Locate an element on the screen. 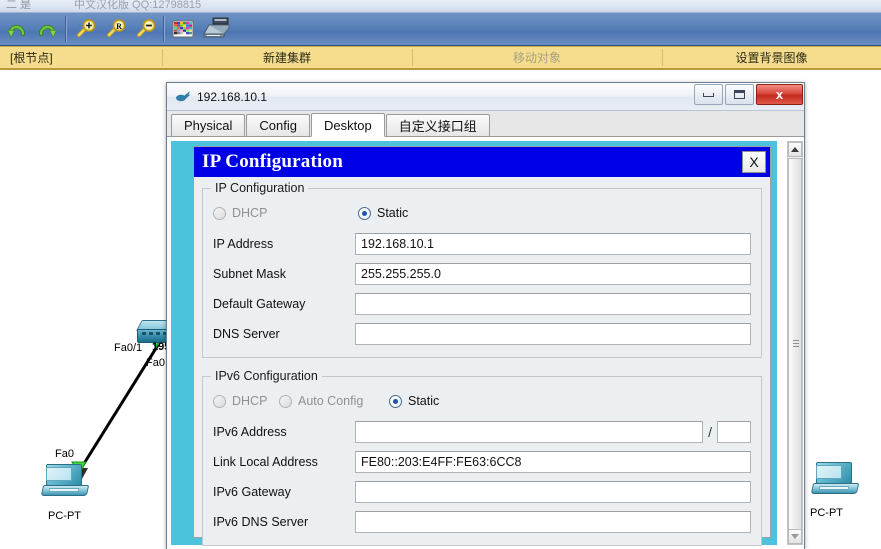 The image size is (881, 549). ipv4-dhcp-label: DHCP is located at coordinates (250, 213).